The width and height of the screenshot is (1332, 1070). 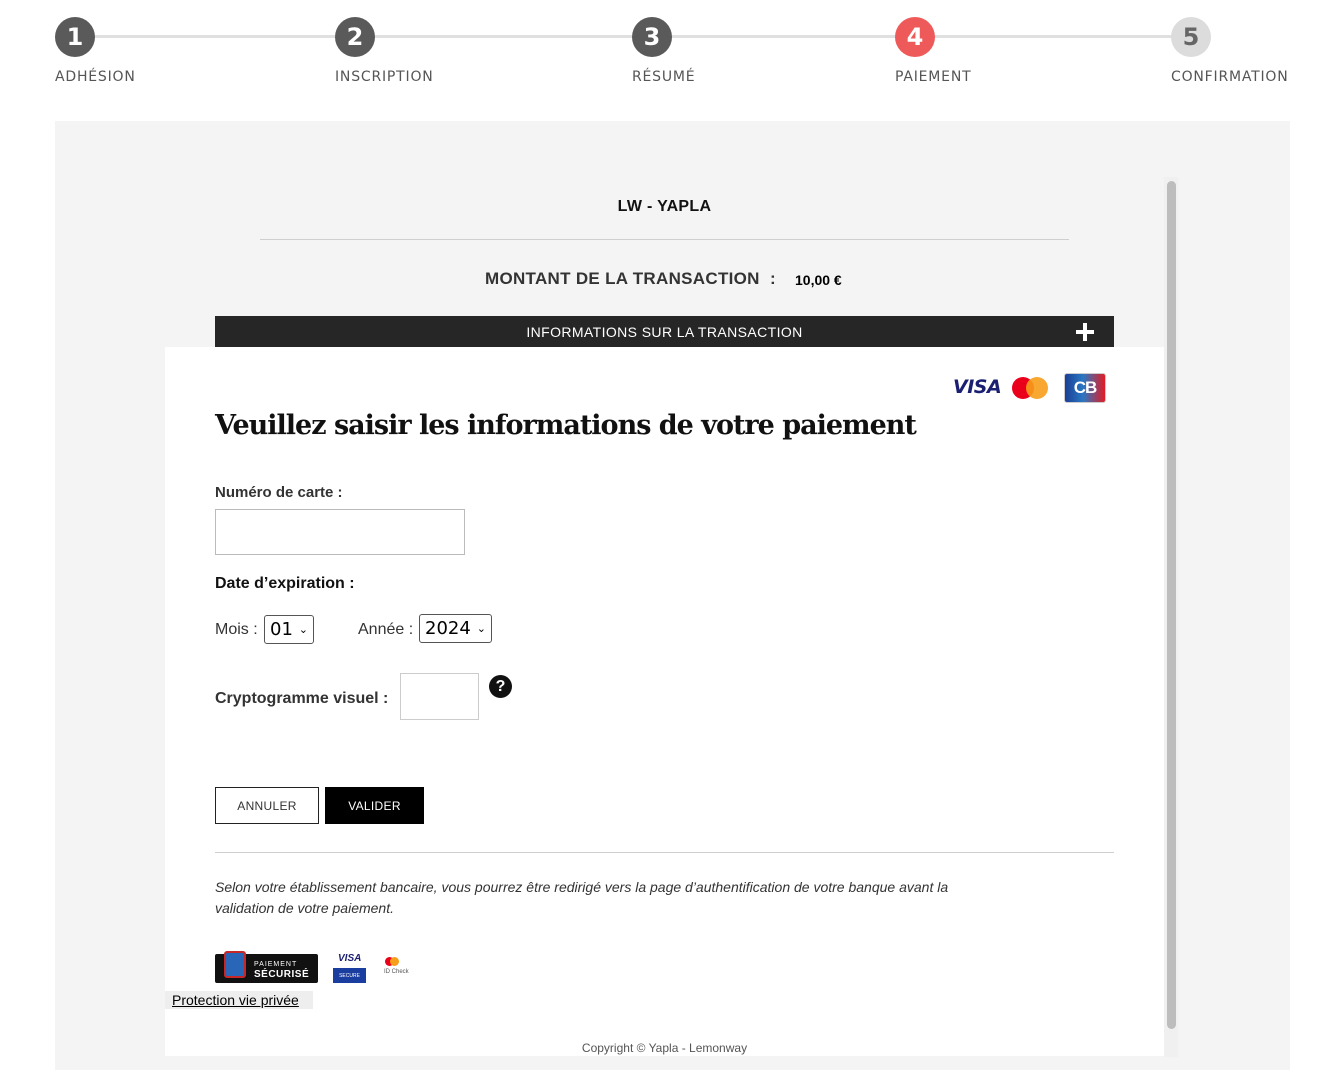 What do you see at coordinates (396, 972) in the screenshot?
I see `idcheck-label: ID Check` at bounding box center [396, 972].